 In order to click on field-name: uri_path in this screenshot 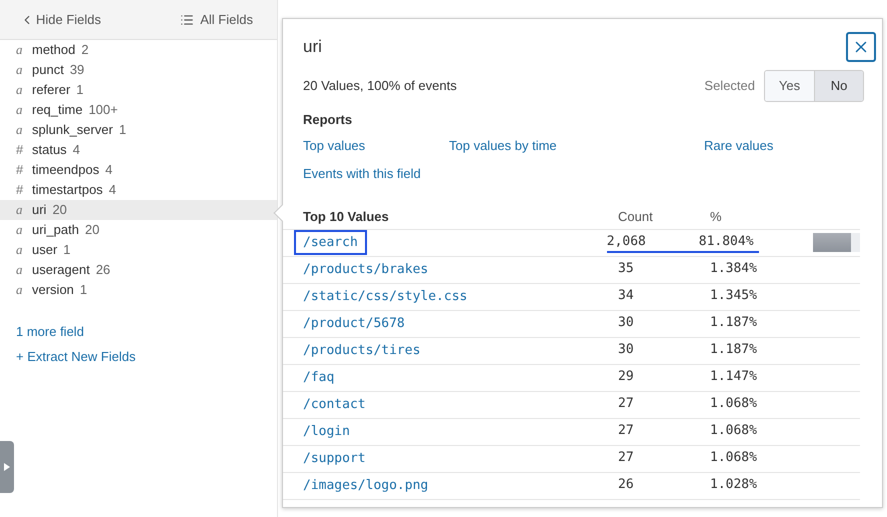, I will do `click(55, 230)`.